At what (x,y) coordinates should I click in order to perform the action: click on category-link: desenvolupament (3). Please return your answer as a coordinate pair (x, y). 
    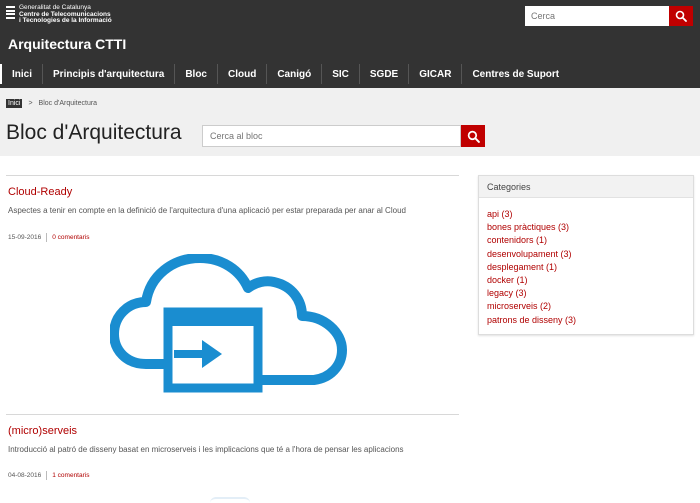
    Looking at the image, I should click on (590, 254).